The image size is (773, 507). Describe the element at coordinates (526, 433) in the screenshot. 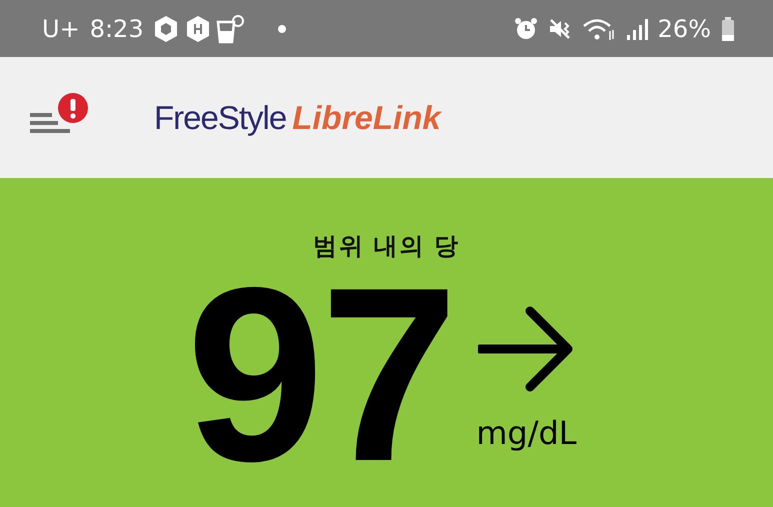

I see `unit-text: mg/dL` at that location.